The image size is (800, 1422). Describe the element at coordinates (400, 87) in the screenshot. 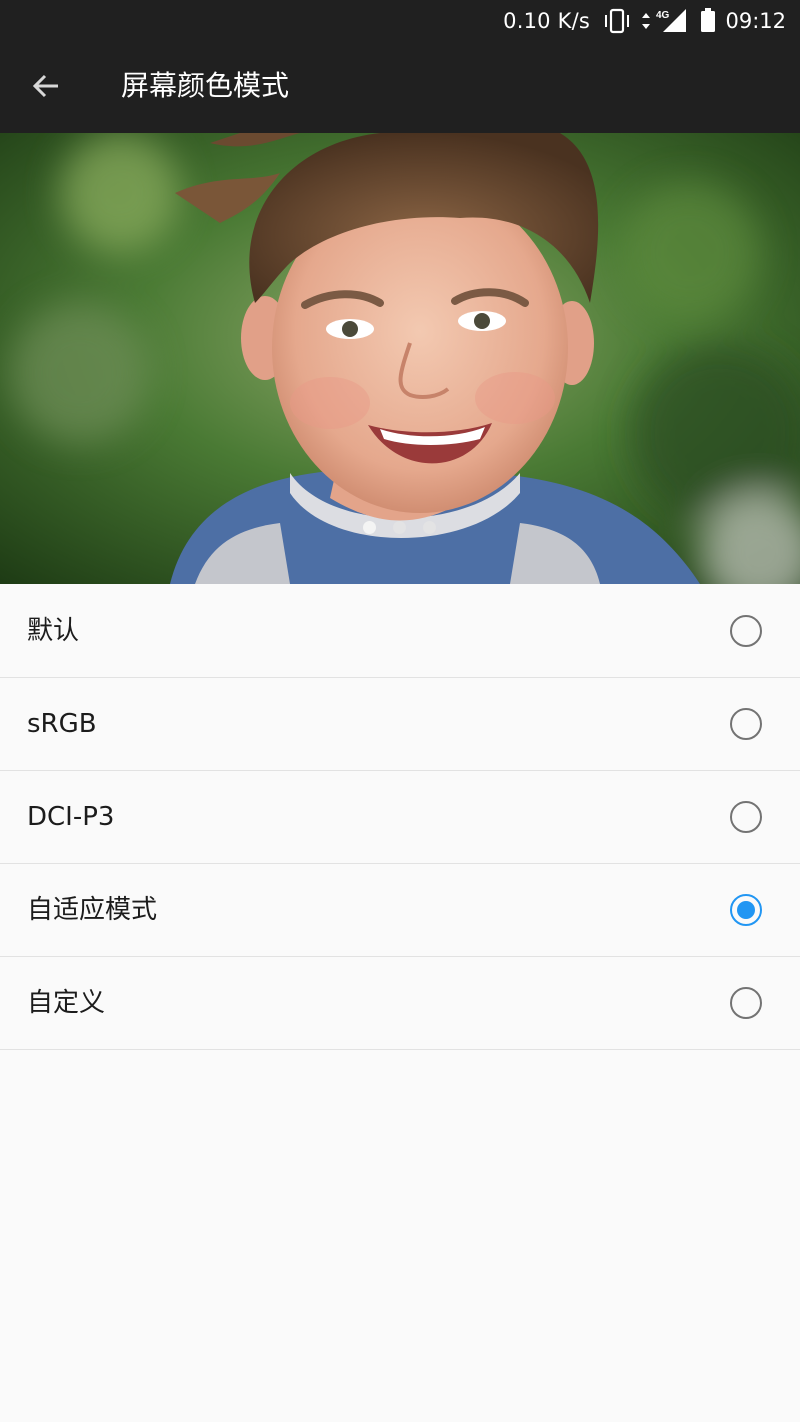

I see `toolbar: 屏幕颜色模式` at that location.